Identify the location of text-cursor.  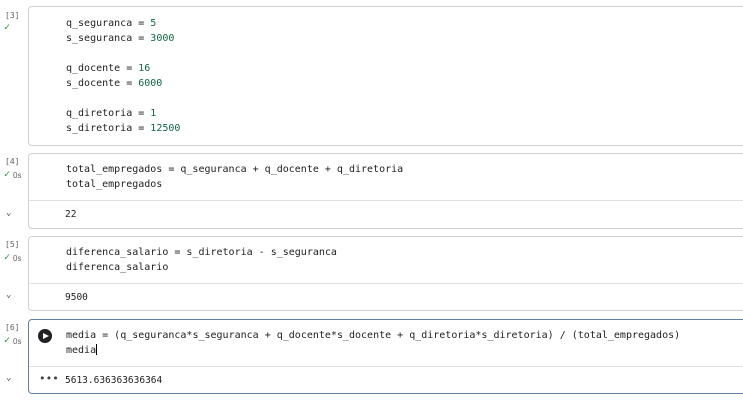
(97, 349).